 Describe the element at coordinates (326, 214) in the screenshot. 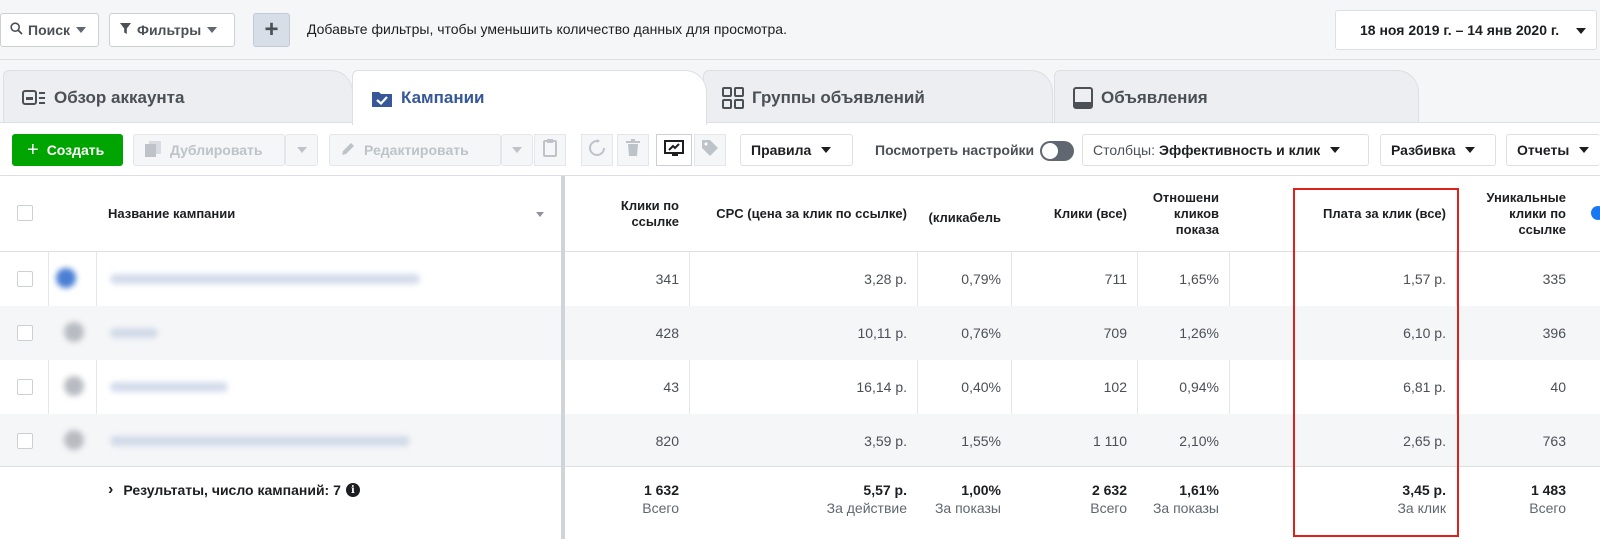

I see `header-campaign-name: Название кампании` at that location.